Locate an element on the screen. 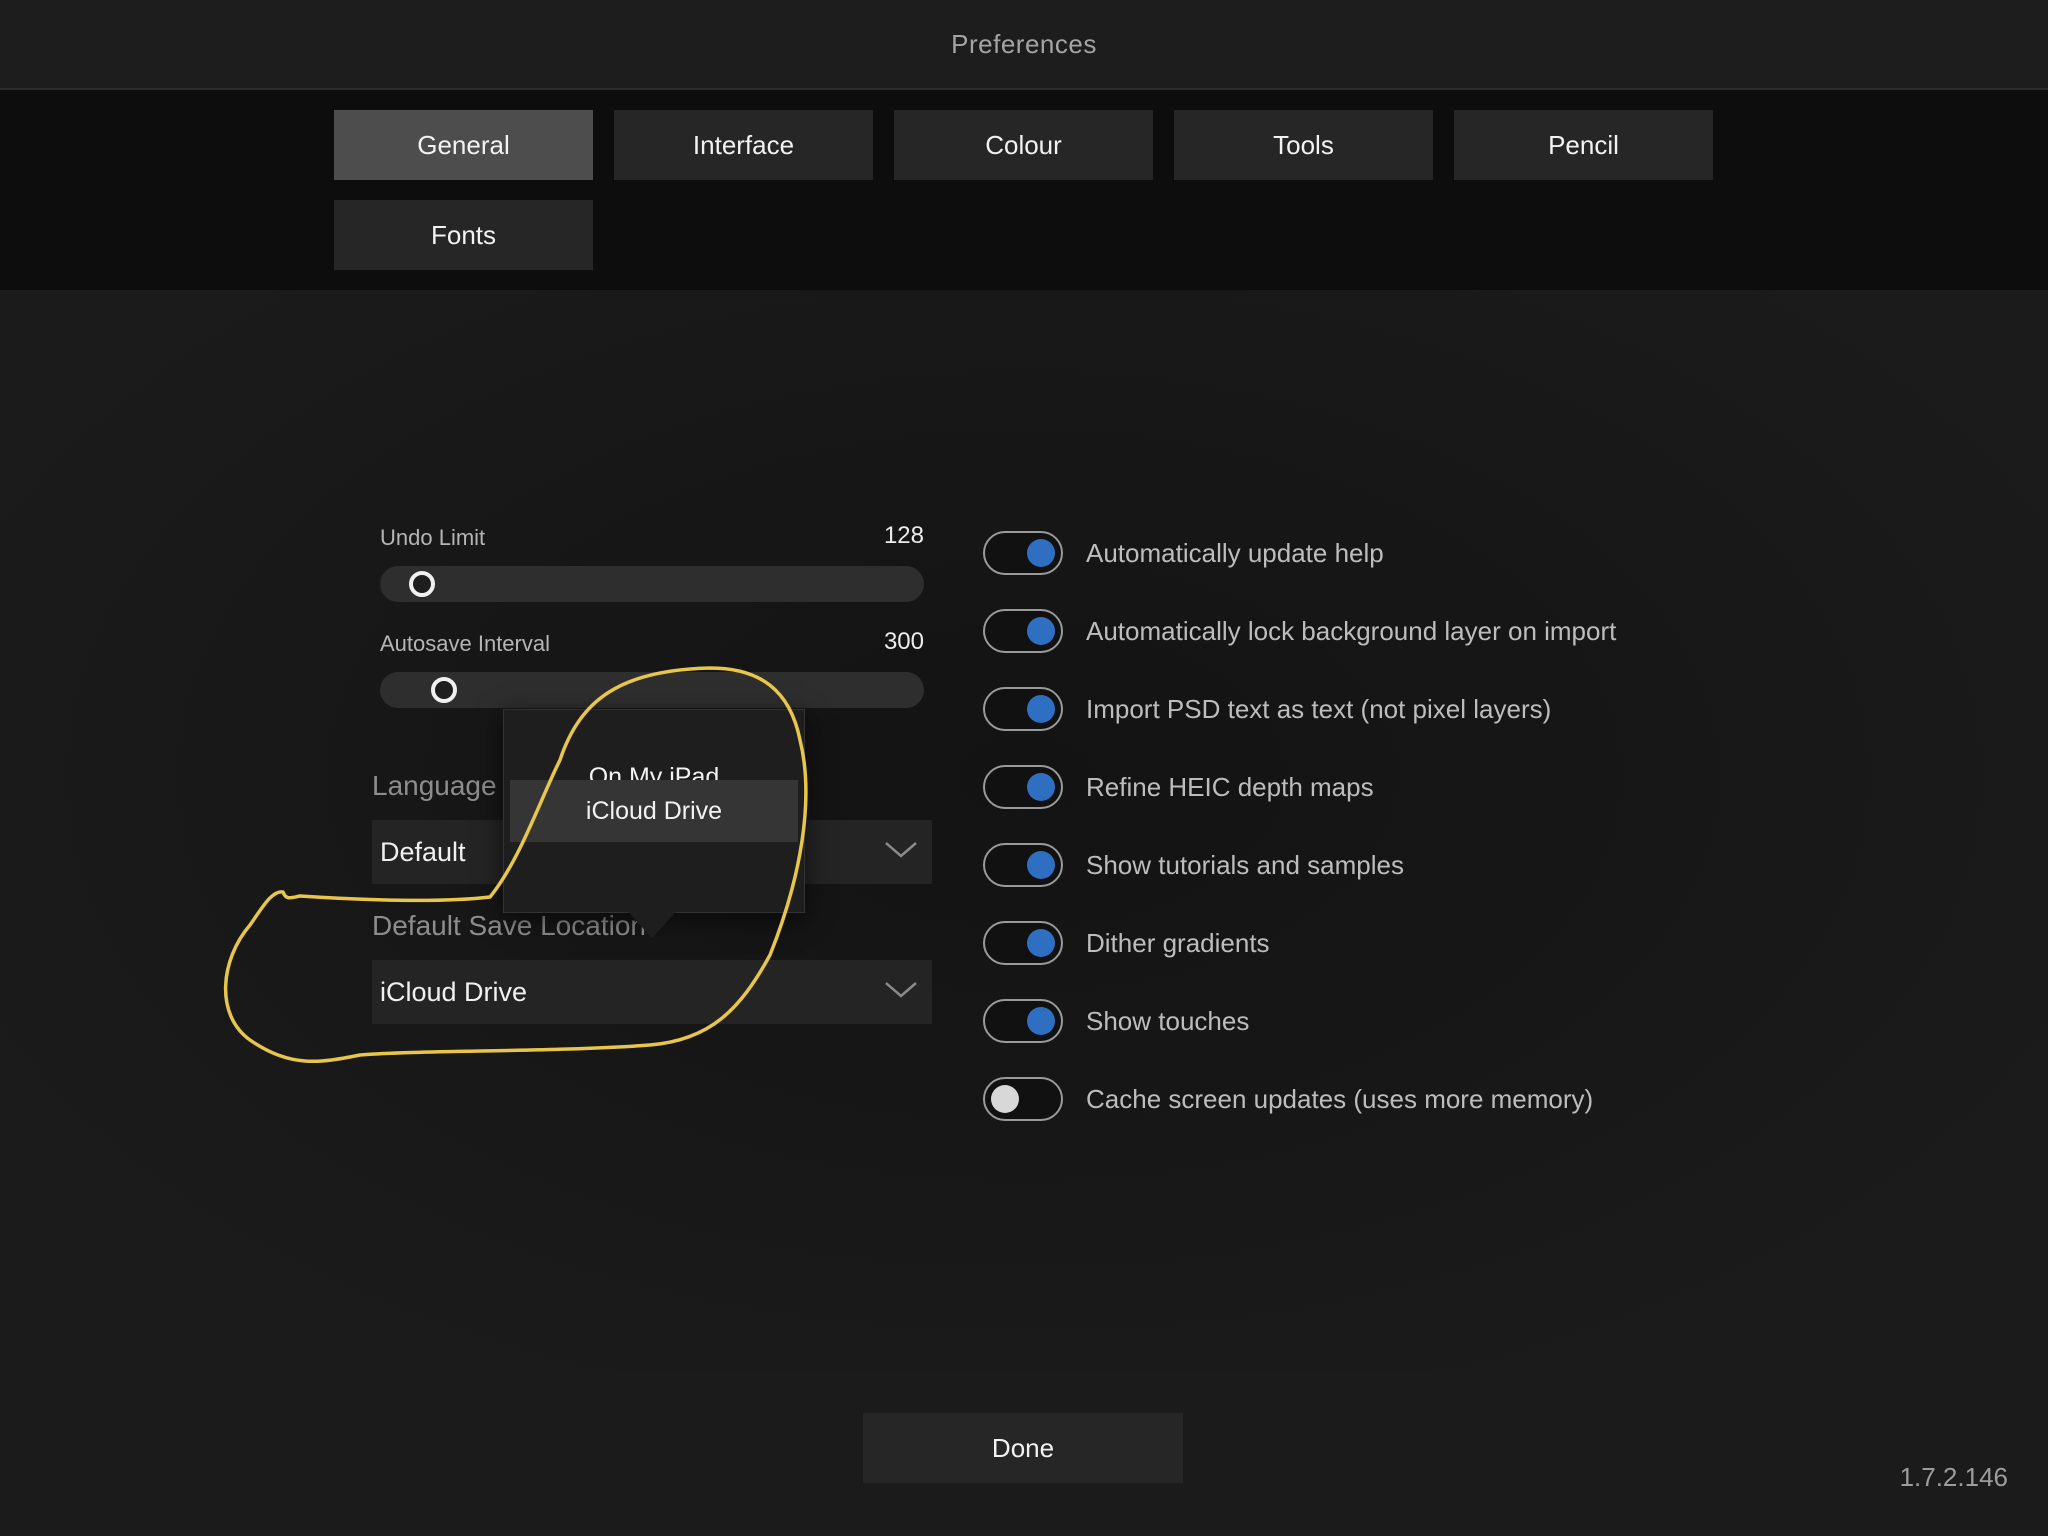 Image resolution: width=2048 pixels, height=1536 pixels. toggle-row-show-touches: Show touches is located at coordinates (1116, 1021).